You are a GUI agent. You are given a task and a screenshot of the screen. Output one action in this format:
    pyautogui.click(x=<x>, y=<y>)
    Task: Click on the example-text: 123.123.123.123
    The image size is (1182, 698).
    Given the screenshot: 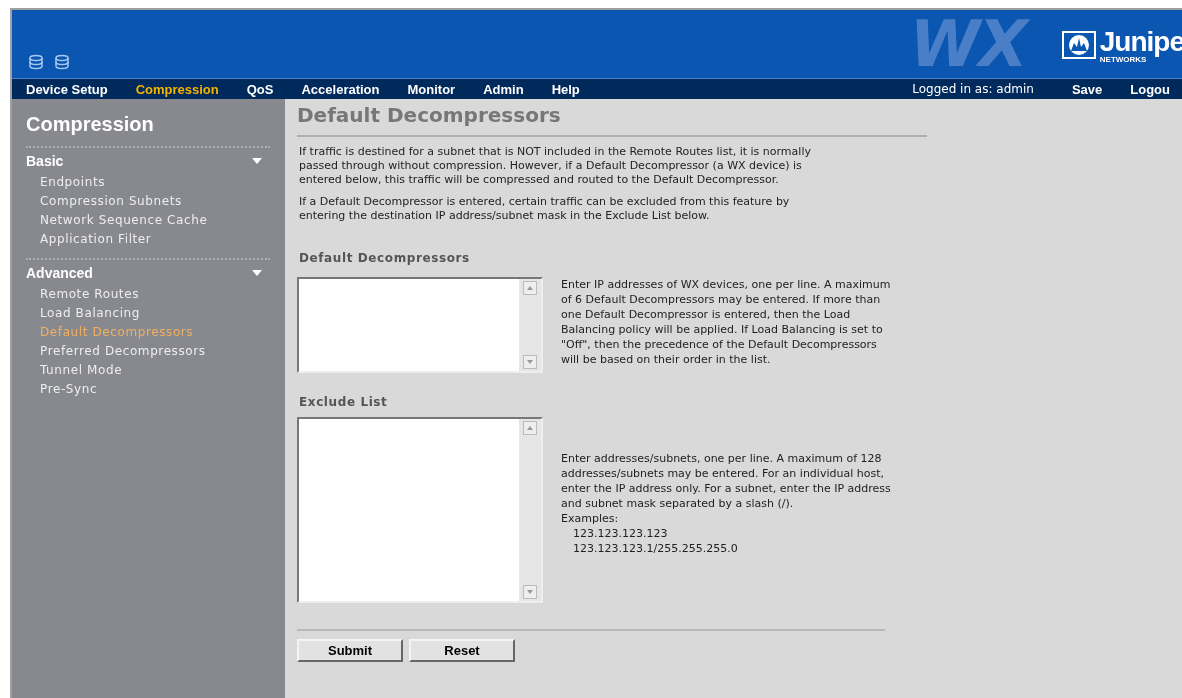 What is the action you would take?
    pyautogui.click(x=620, y=533)
    